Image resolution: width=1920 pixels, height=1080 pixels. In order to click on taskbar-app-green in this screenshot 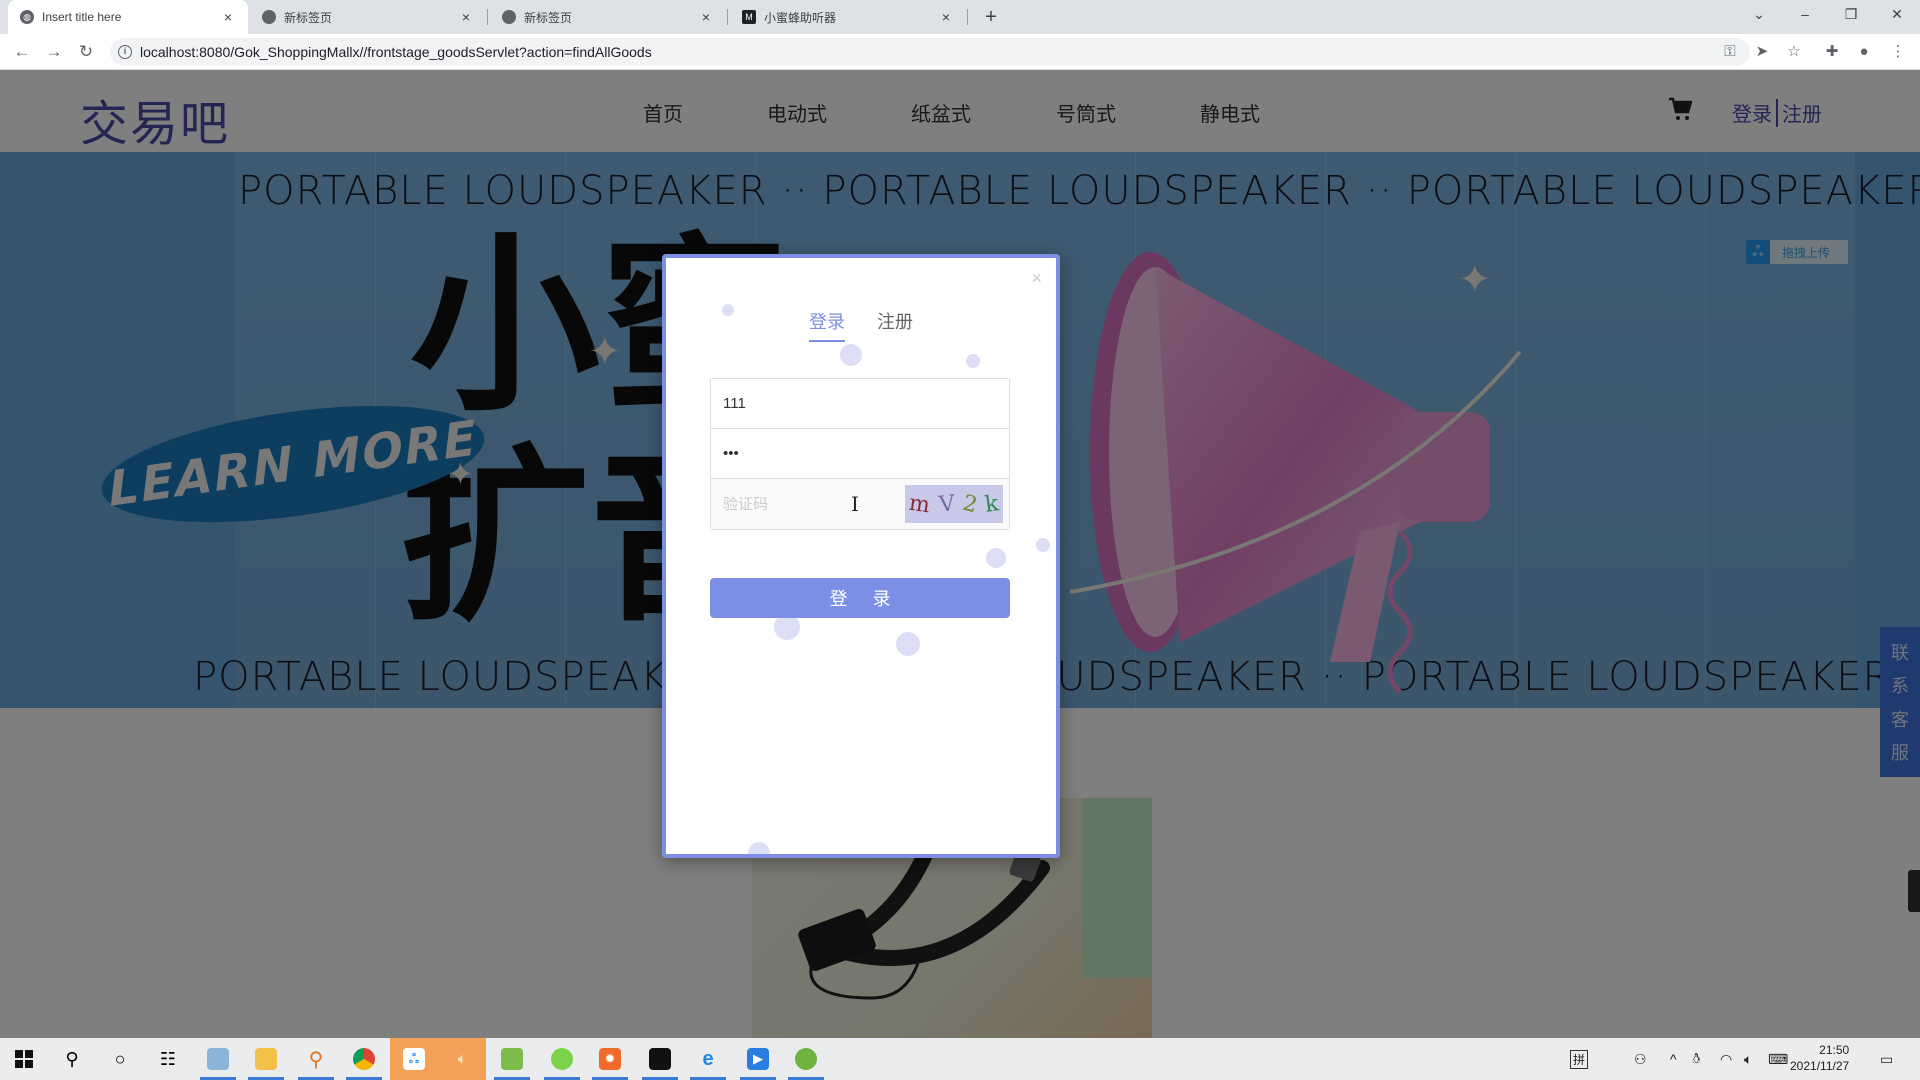, I will do `click(562, 1059)`.